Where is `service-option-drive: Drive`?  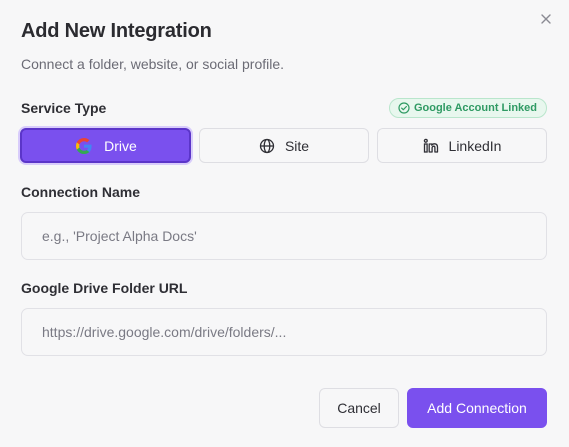
service-option-drive: Drive is located at coordinates (105, 145).